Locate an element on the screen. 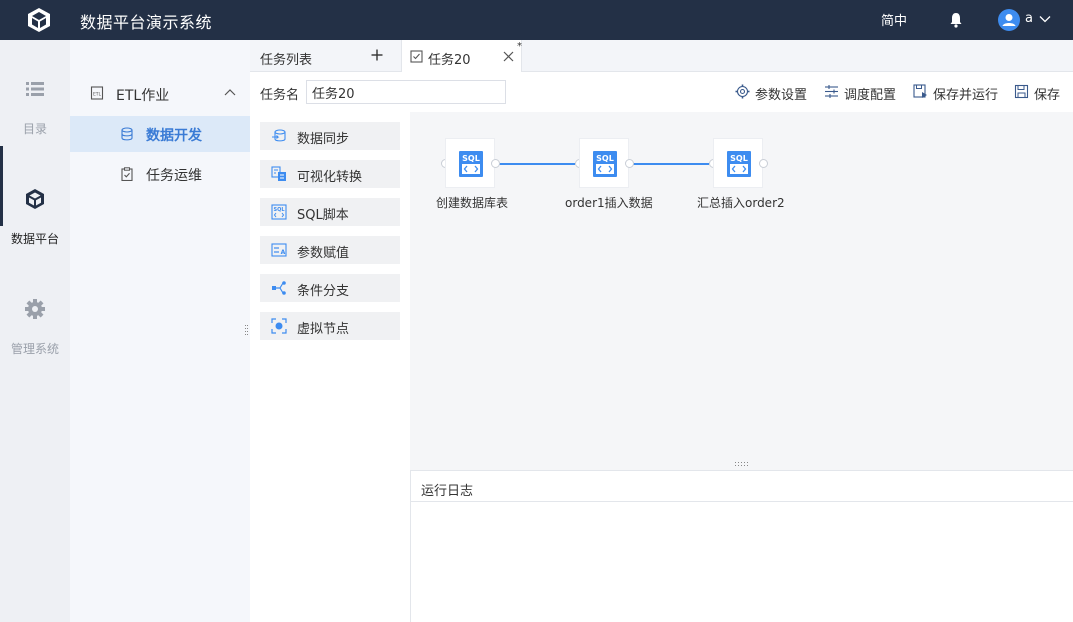  tab-task-list: 任务列表 is located at coordinates (325, 56).